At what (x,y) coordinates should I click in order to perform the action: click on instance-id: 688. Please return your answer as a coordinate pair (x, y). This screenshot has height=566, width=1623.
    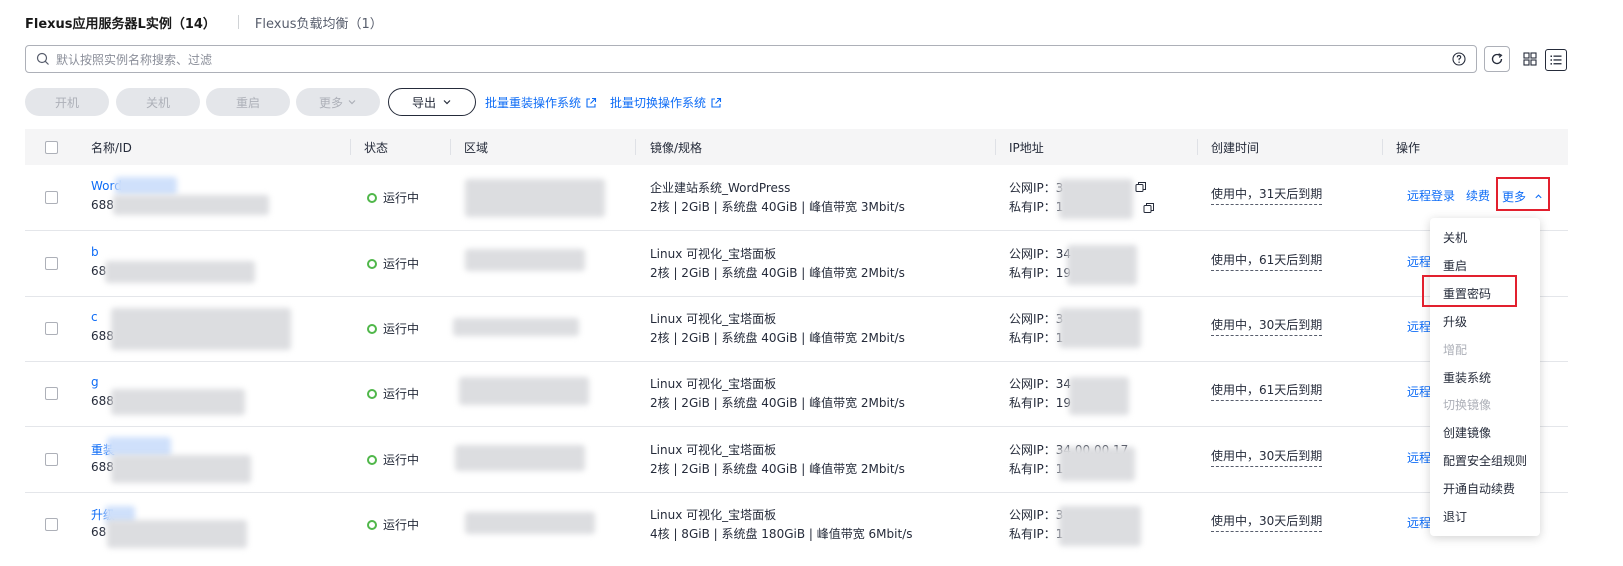
    Looking at the image, I should click on (102, 205).